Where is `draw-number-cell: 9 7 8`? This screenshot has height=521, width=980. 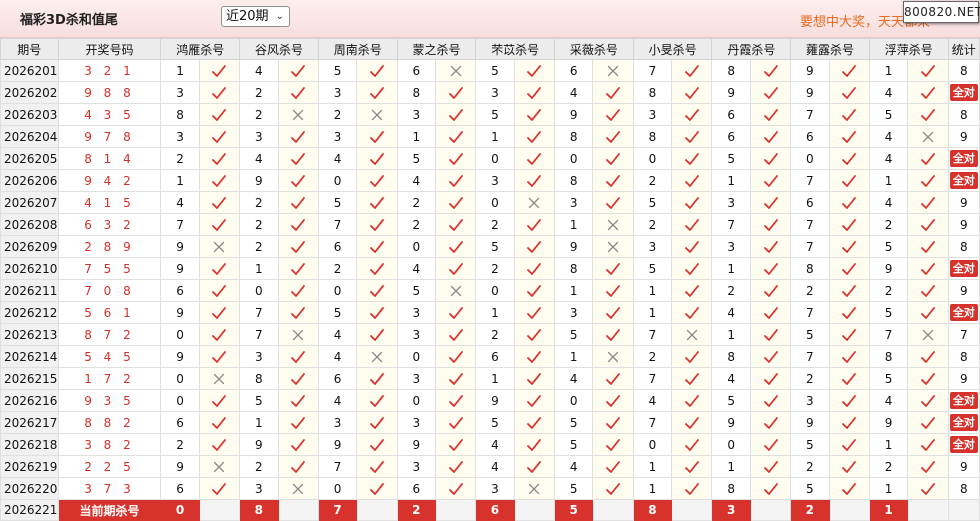
draw-number-cell: 9 7 8 is located at coordinates (109, 136).